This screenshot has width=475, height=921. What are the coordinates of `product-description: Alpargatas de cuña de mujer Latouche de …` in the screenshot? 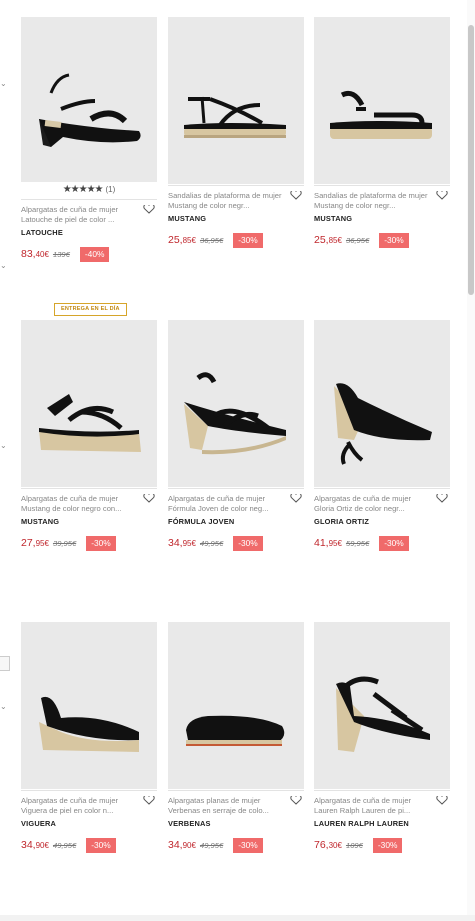 It's located at (89, 215).